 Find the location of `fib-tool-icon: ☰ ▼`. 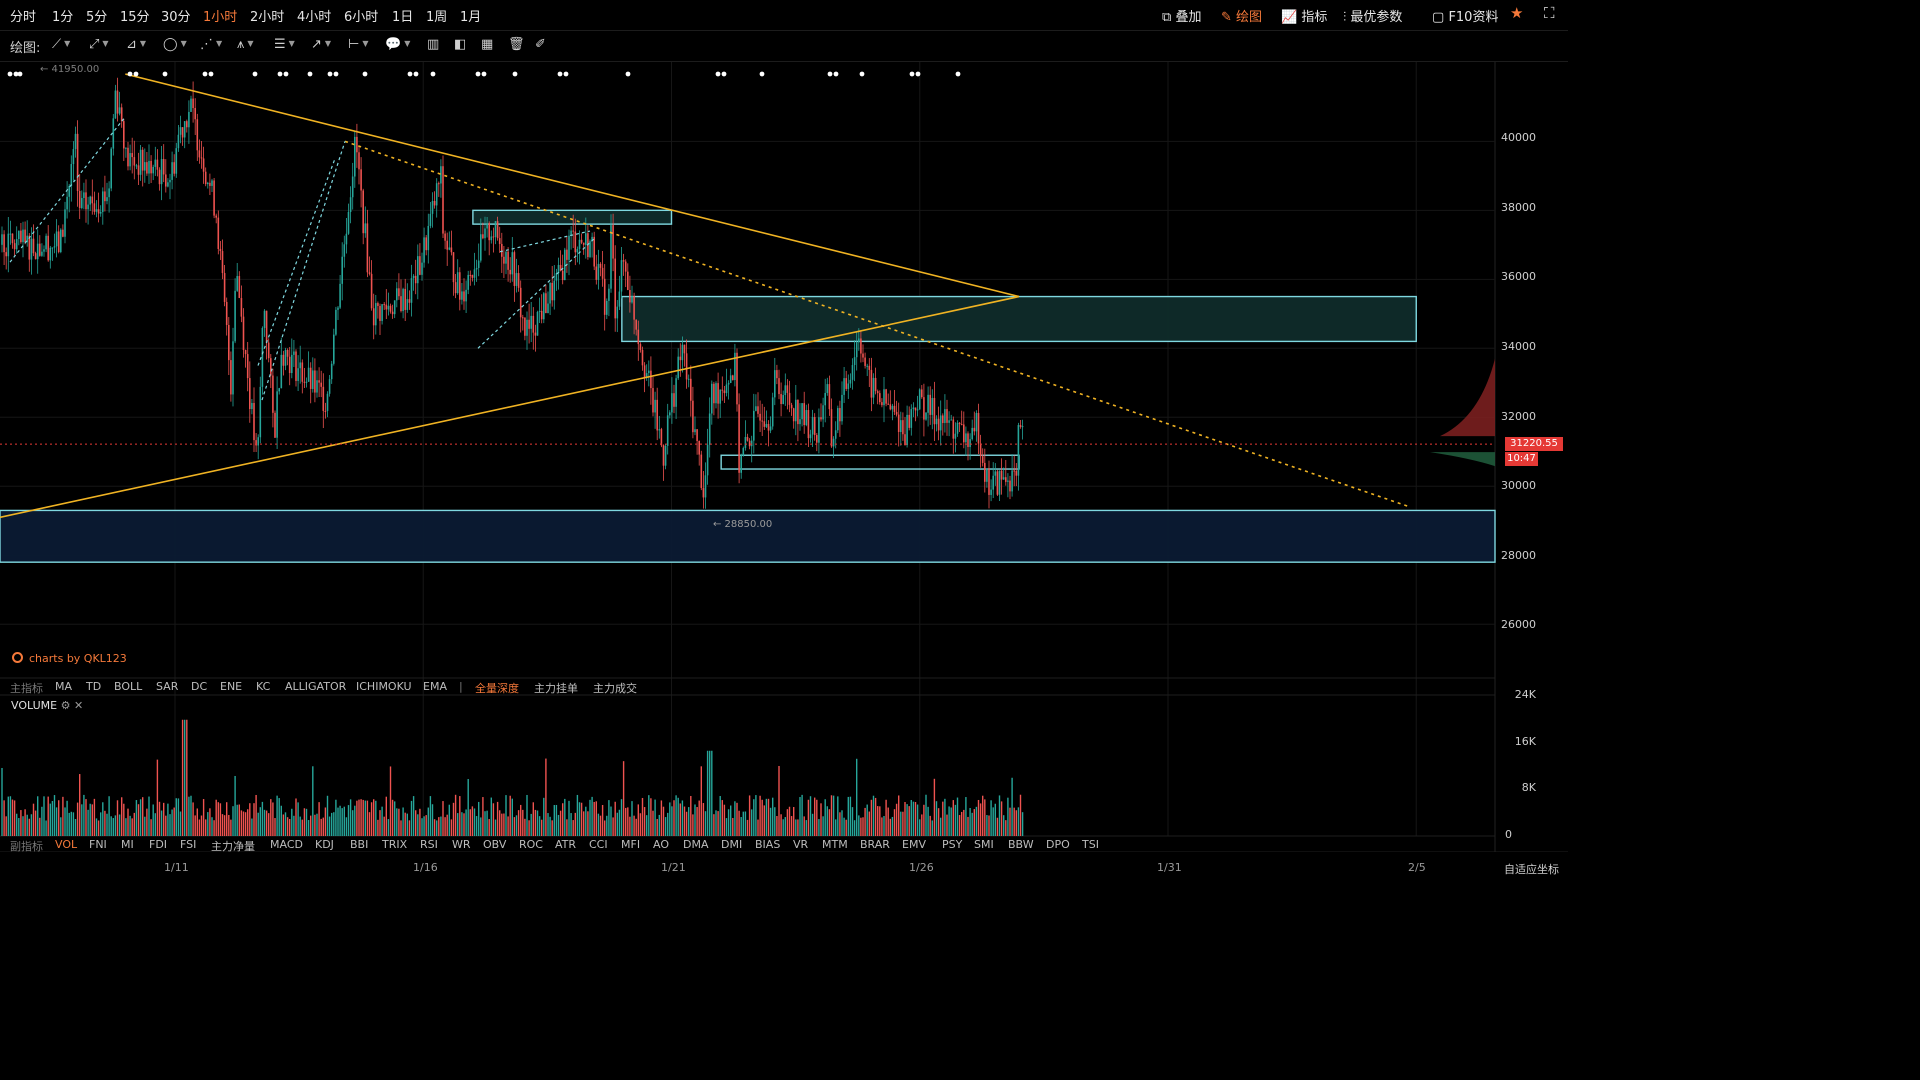

fib-tool-icon: ☰ ▼ is located at coordinates (284, 44).